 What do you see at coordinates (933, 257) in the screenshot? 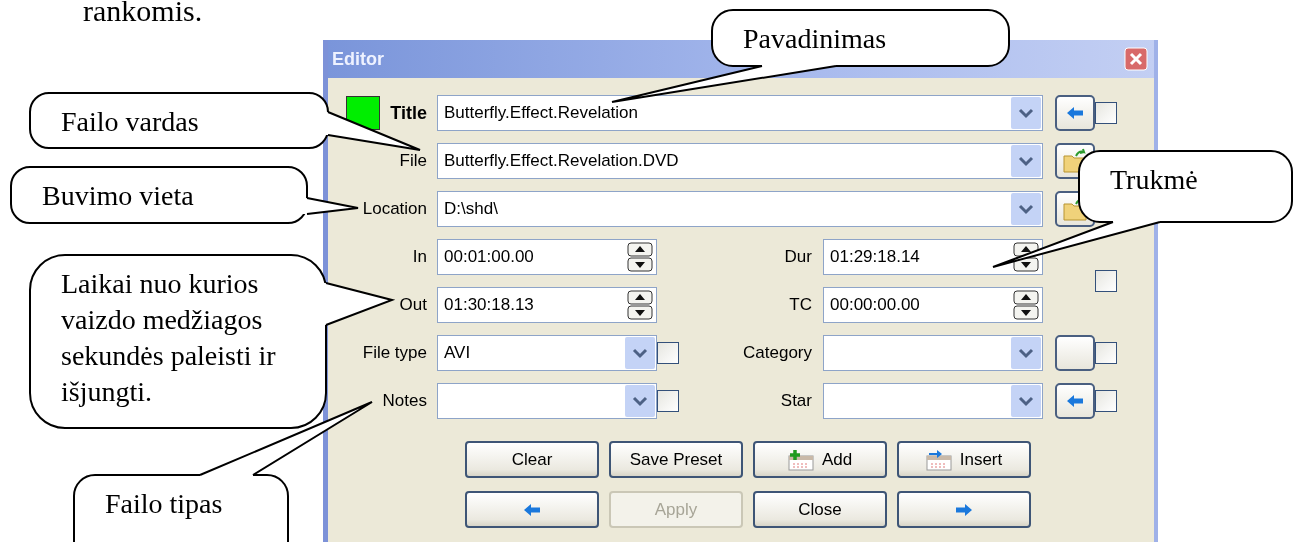
I see `time-field: 01:29:18.14` at bounding box center [933, 257].